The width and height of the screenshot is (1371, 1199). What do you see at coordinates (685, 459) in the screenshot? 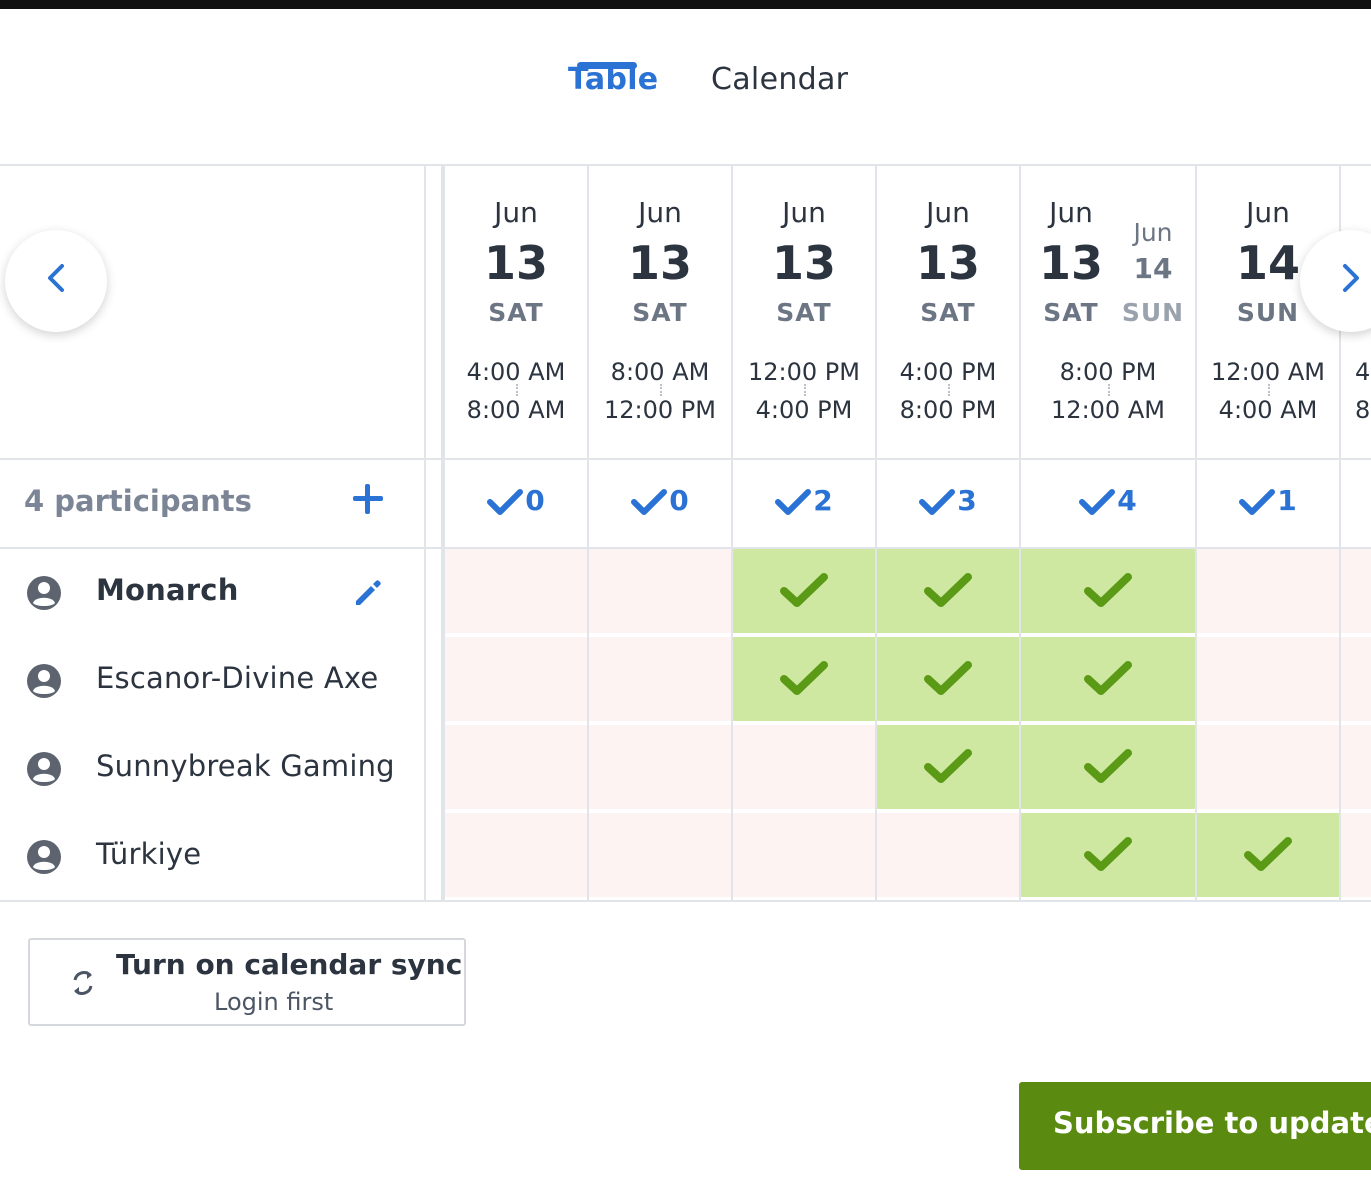
I see `header-separator` at bounding box center [685, 459].